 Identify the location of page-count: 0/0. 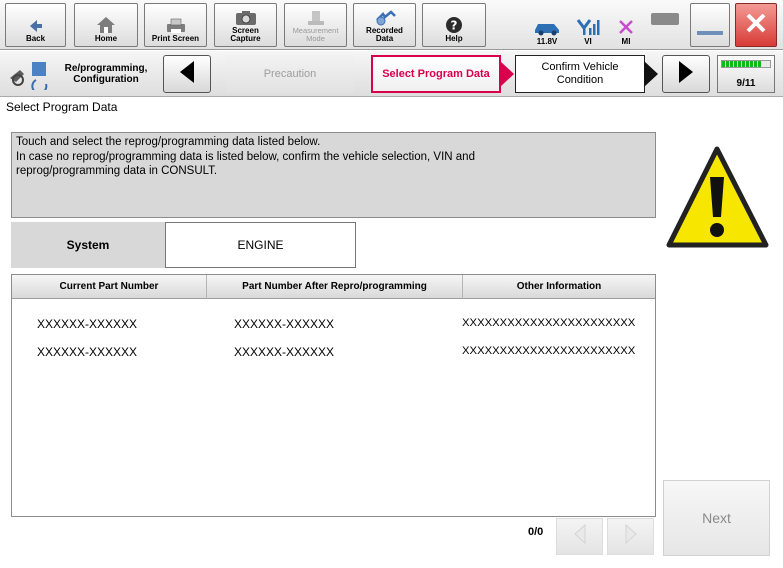
(536, 532).